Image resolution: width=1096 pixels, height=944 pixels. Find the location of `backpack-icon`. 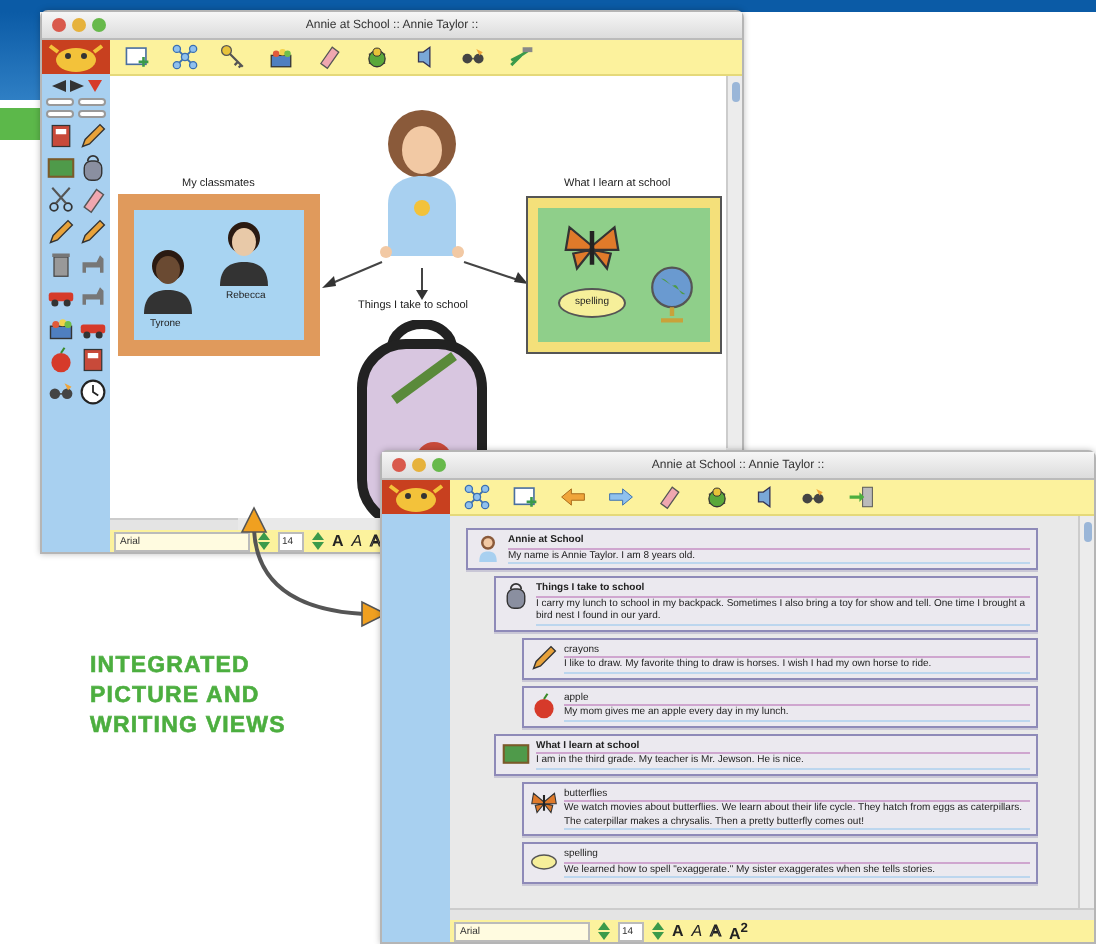

backpack-icon is located at coordinates (516, 596).